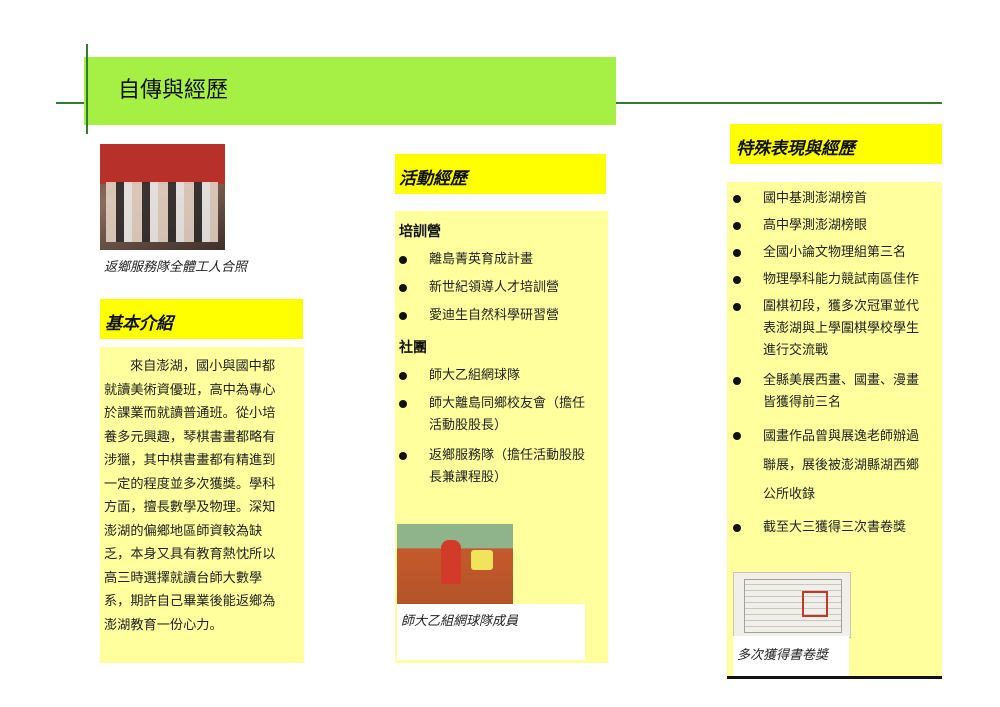 The width and height of the screenshot is (1000, 707). I want to click on intro-line: 一定的程度並多次獲獎。學科, so click(190, 484).